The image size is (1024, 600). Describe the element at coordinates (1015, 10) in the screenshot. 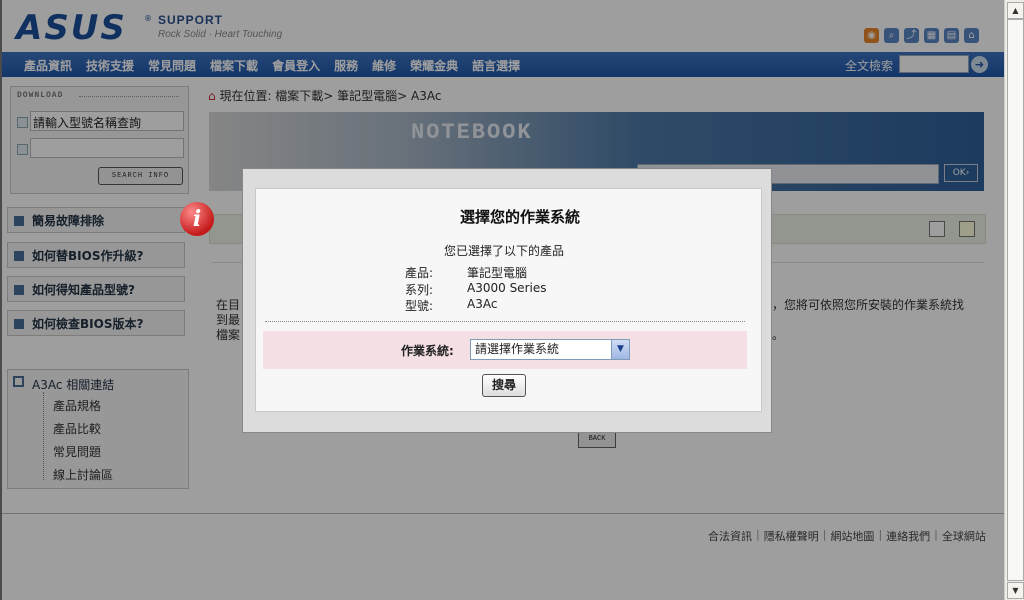

I see `scroll-up-icon: ▲` at that location.